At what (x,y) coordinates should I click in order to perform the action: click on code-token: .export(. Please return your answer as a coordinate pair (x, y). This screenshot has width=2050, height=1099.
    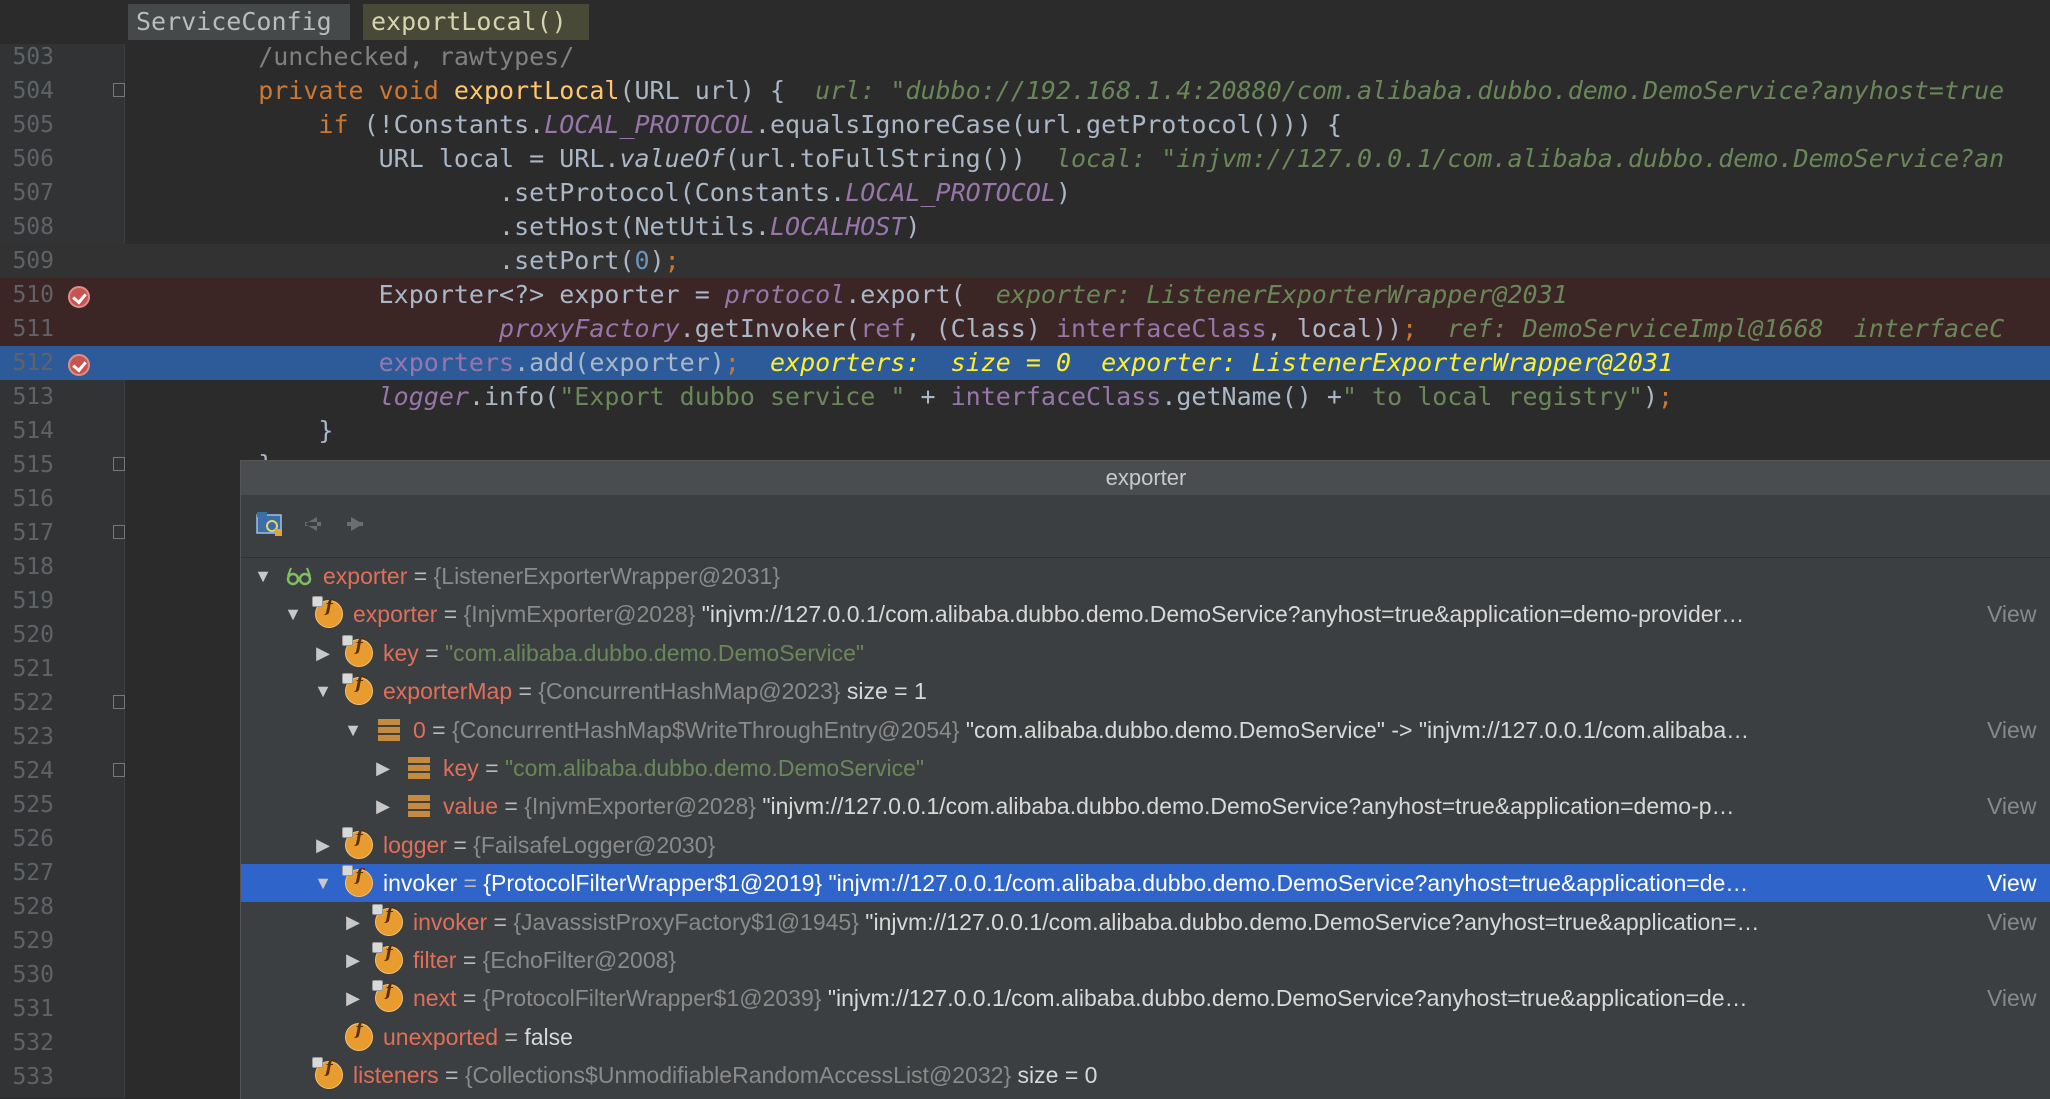
    Looking at the image, I should click on (920, 294).